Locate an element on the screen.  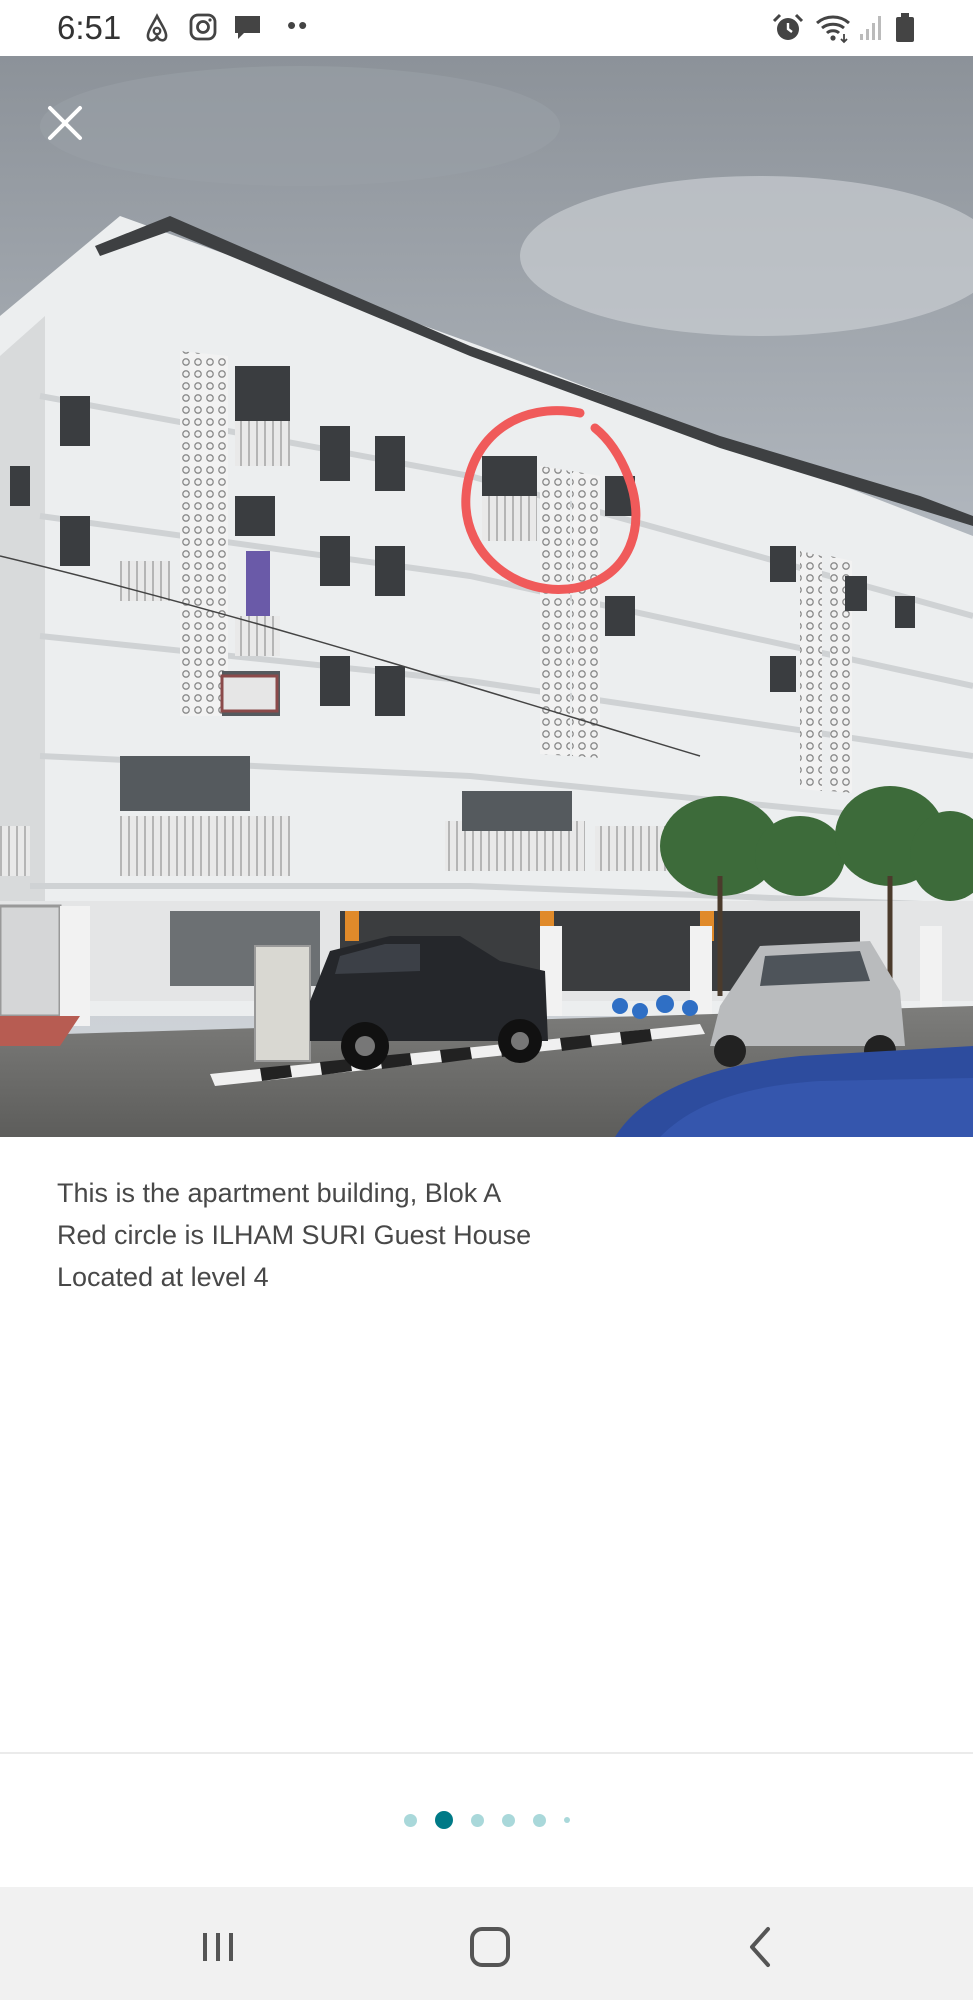
alarm-icon is located at coordinates (788, 26).